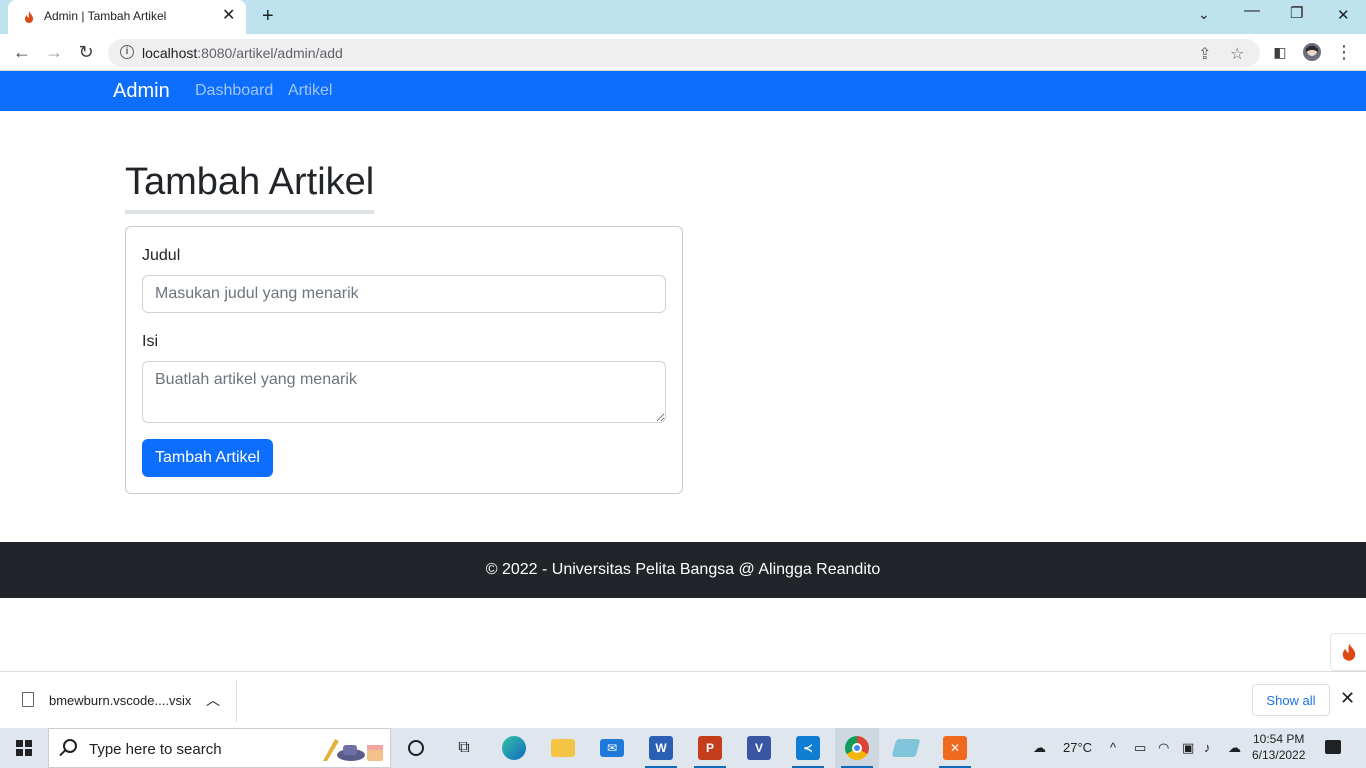 This screenshot has width=1366, height=768. I want to click on judul-input, so click(404, 294).